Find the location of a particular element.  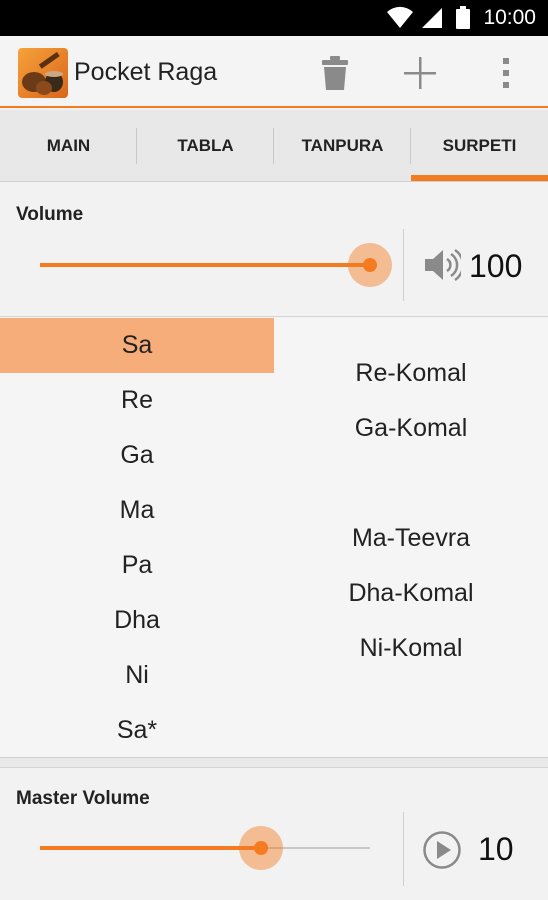

master-volume-label: Master Volume is located at coordinates (83, 798).